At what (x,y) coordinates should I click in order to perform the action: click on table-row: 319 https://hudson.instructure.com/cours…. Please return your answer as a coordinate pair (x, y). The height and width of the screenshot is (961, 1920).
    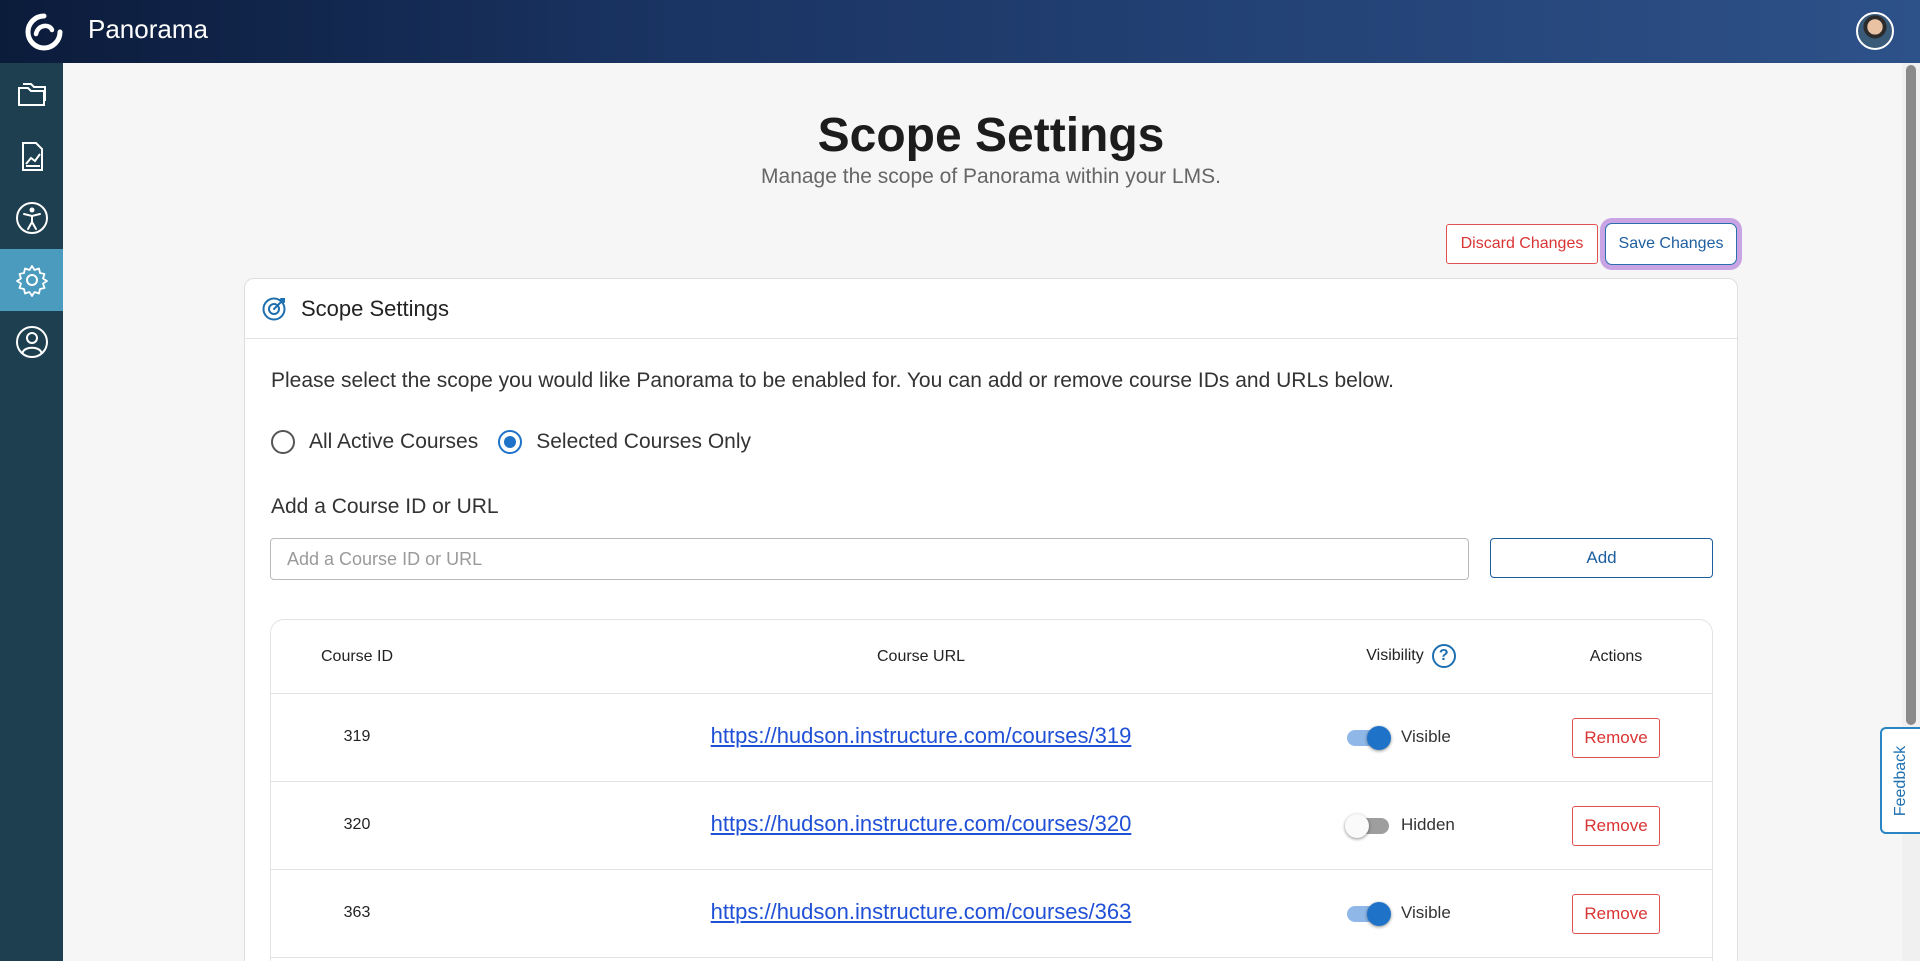
    Looking at the image, I should click on (991, 738).